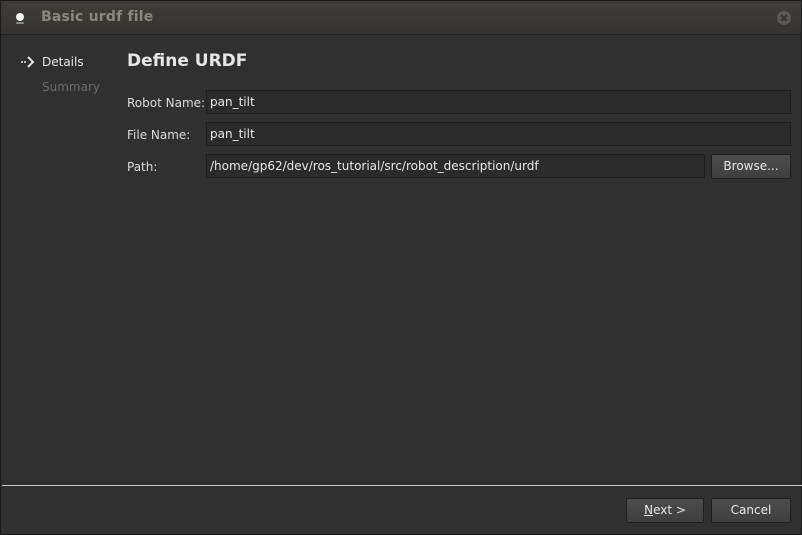 This screenshot has width=802, height=535. What do you see at coordinates (142, 167) in the screenshot?
I see `path-label: Path:` at bounding box center [142, 167].